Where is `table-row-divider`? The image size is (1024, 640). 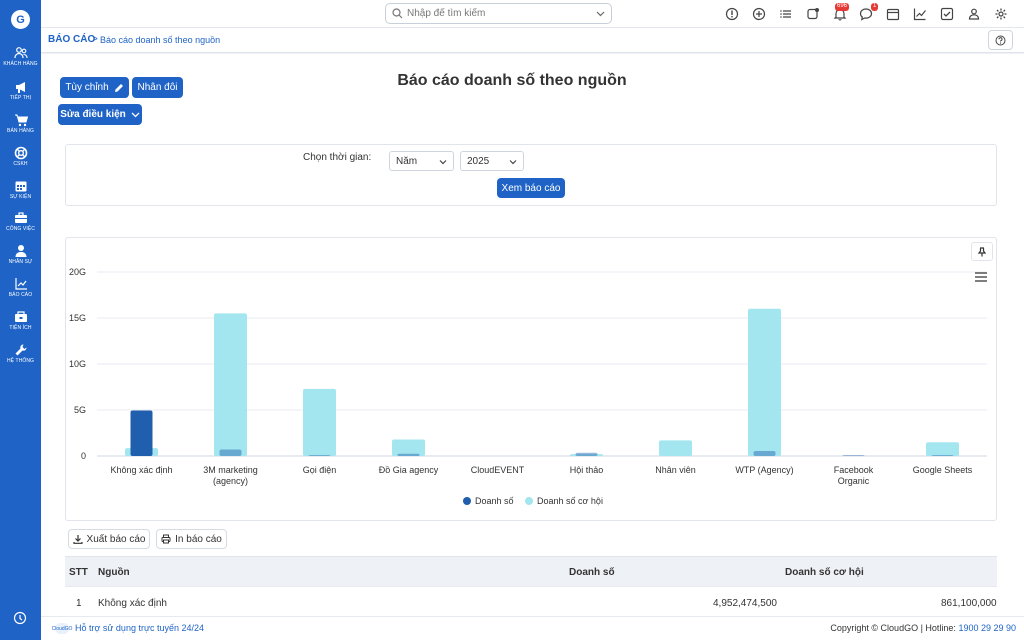 table-row-divider is located at coordinates (531, 586).